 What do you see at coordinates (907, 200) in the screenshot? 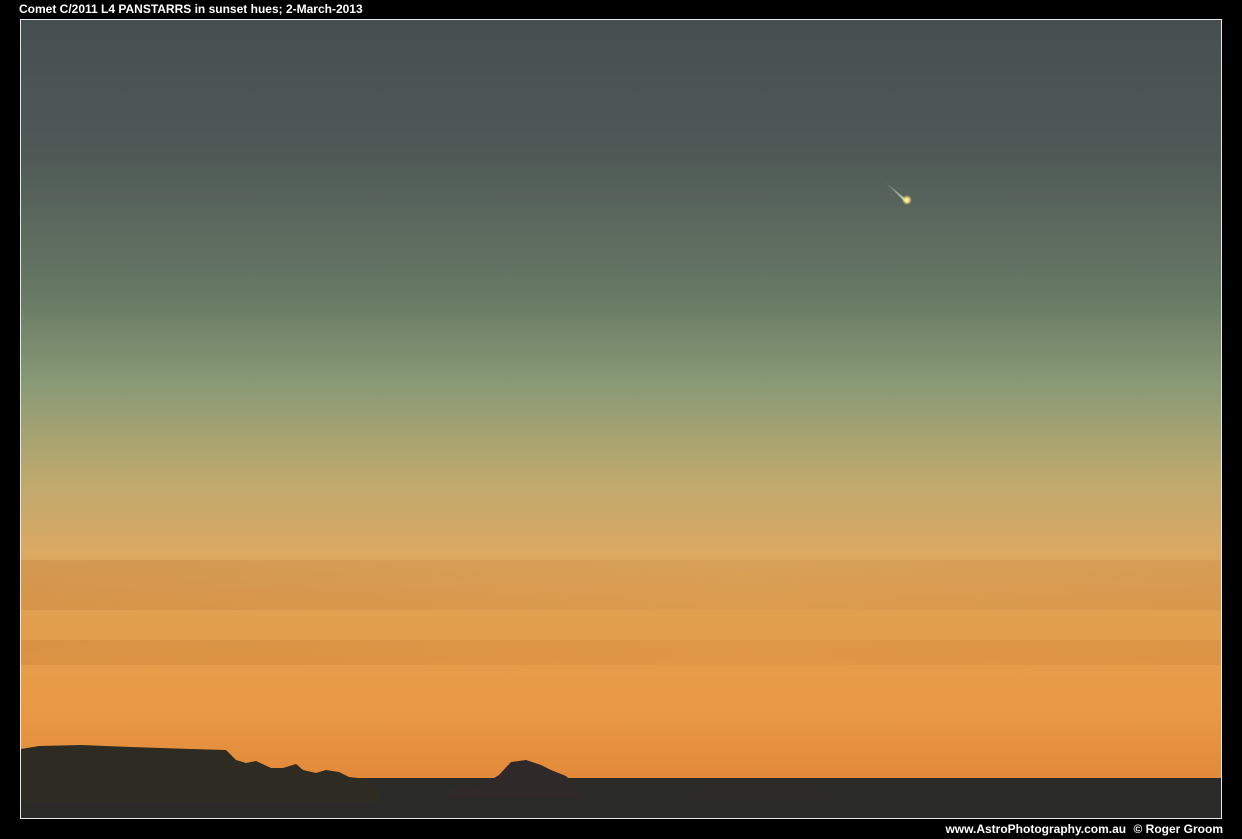
I see `comet-nucleus` at bounding box center [907, 200].